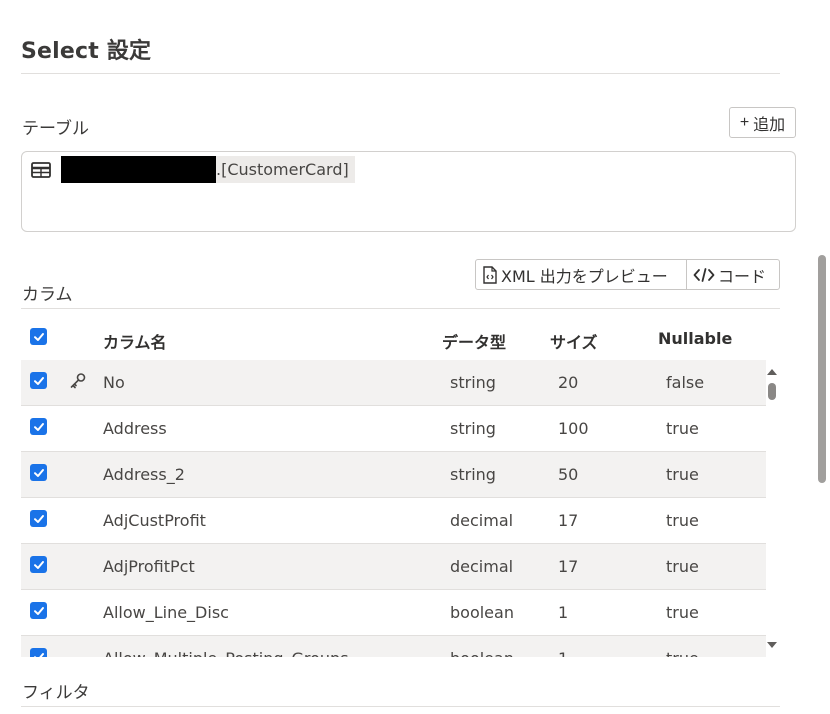 The height and width of the screenshot is (714, 830). What do you see at coordinates (474, 341) in the screenshot?
I see `header-data-type: データ型` at bounding box center [474, 341].